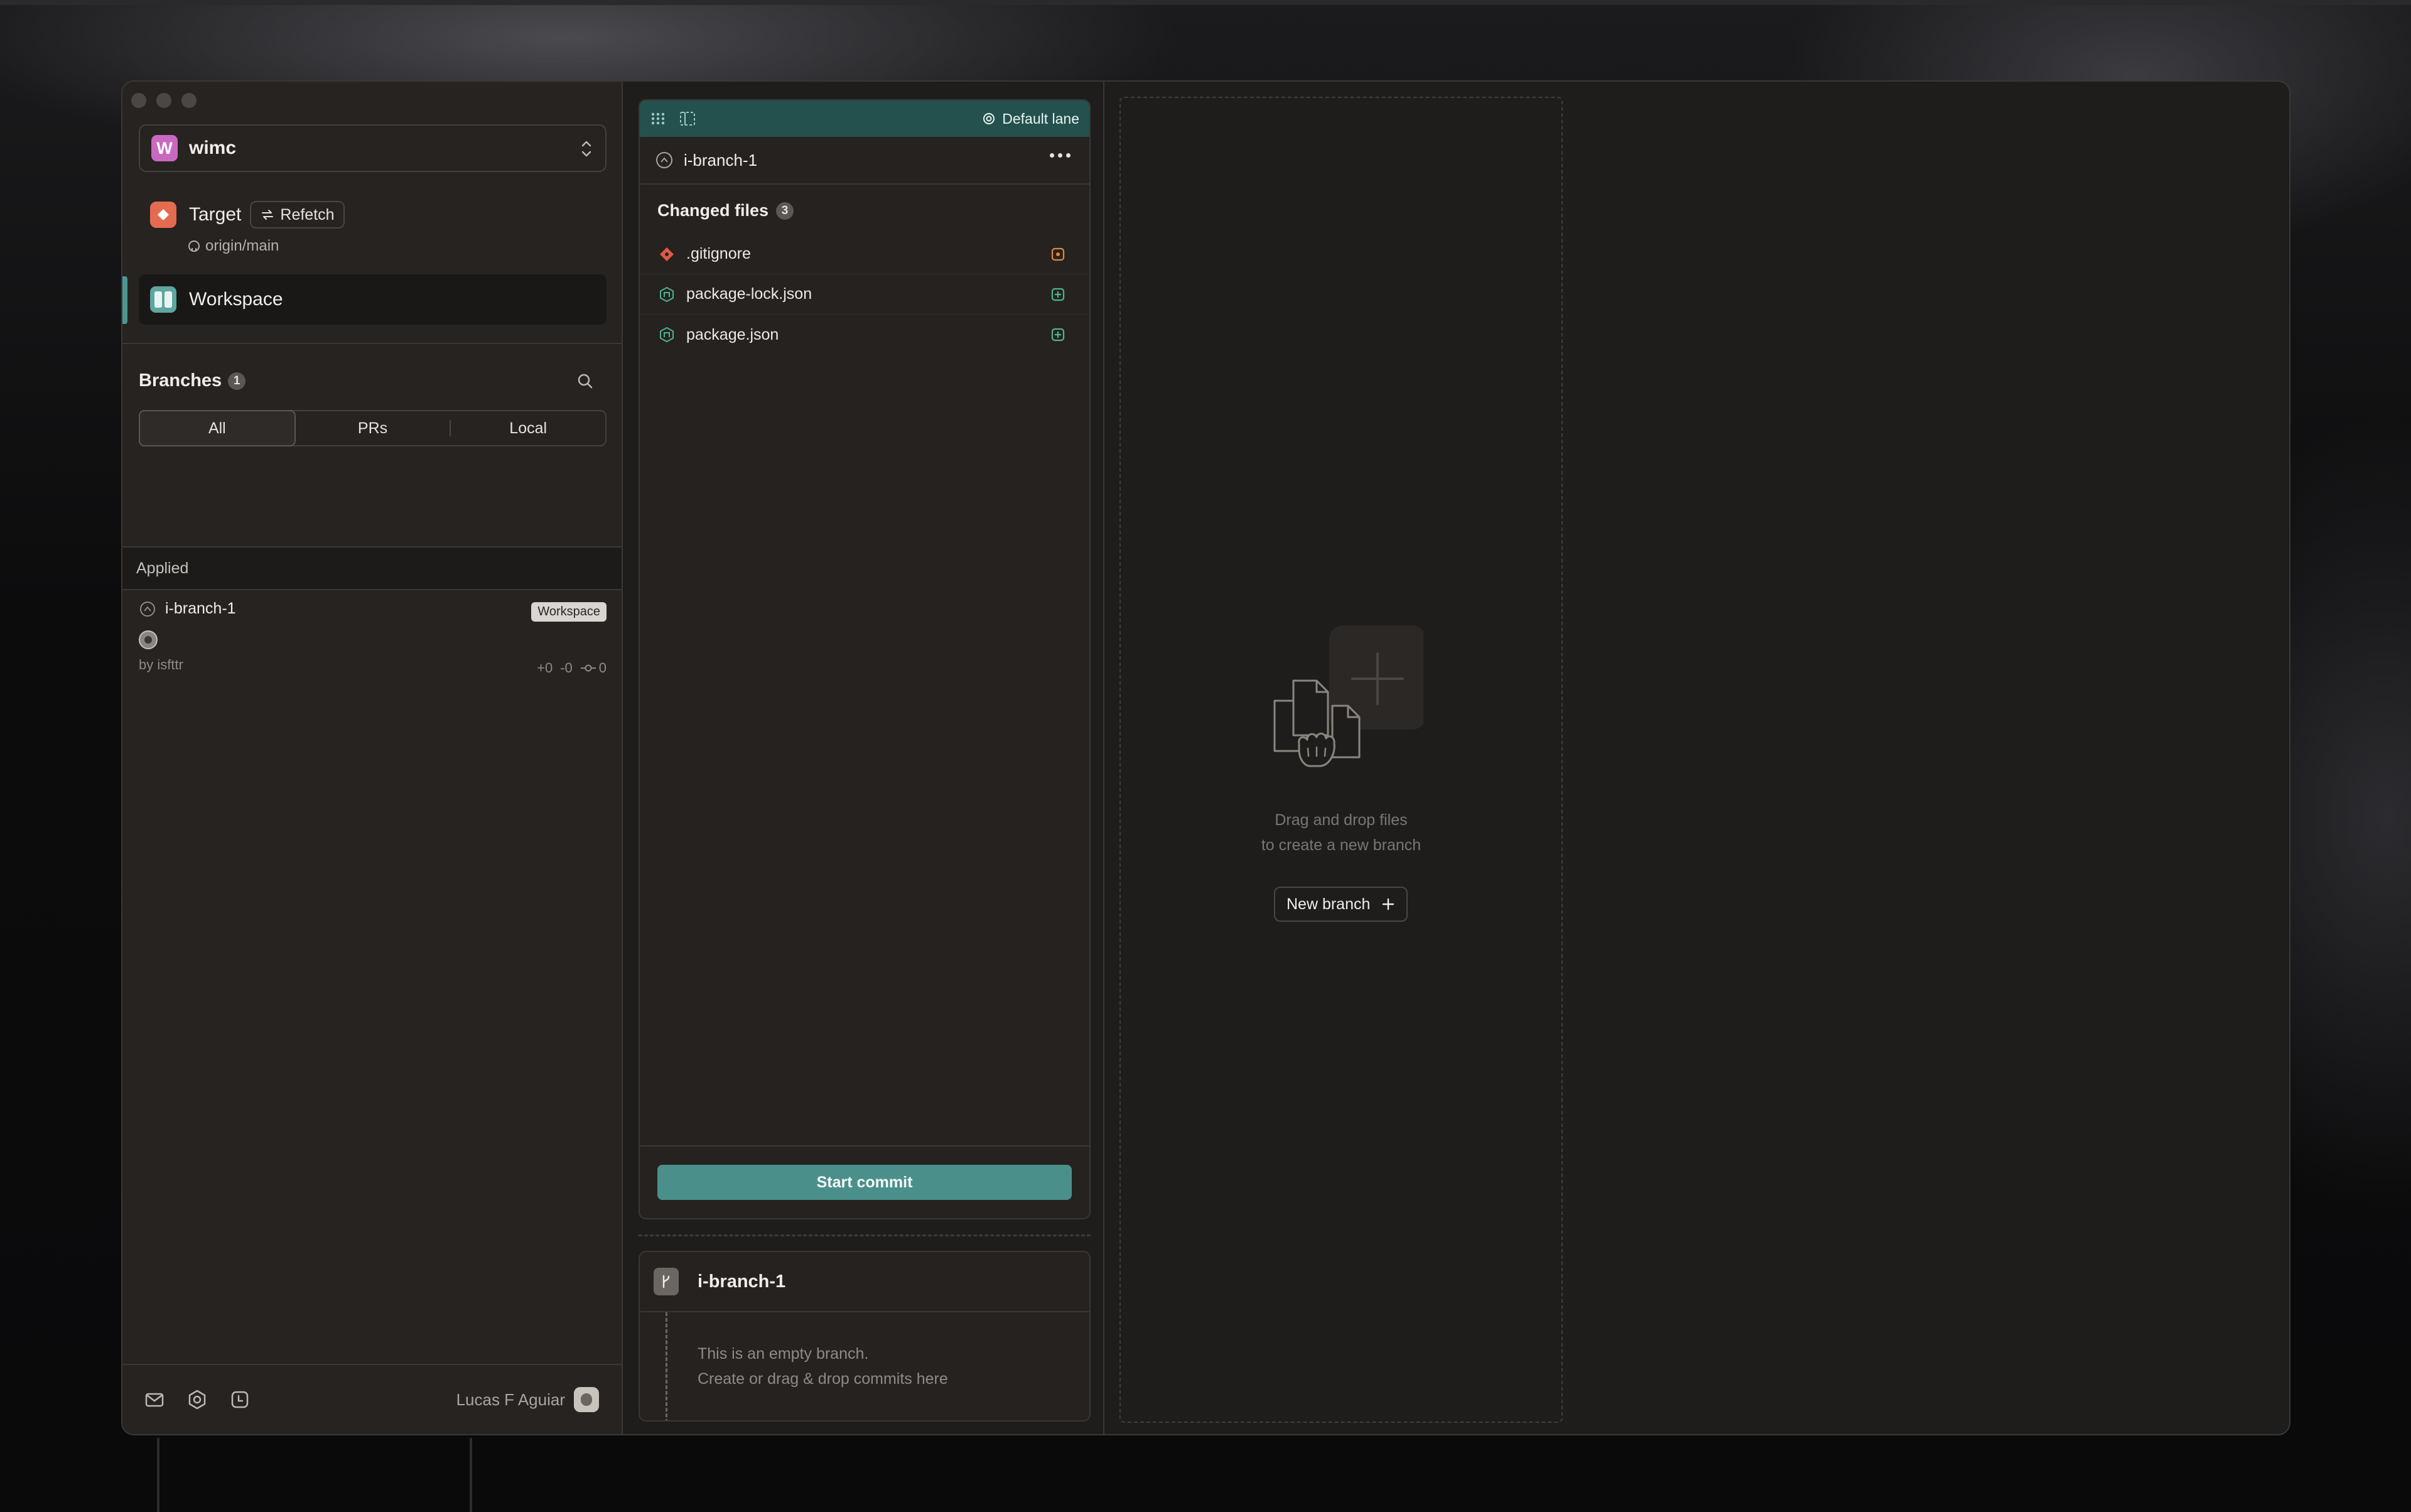 This screenshot has height=1512, width=2411. I want to click on target-circle-icon, so click(989, 118).